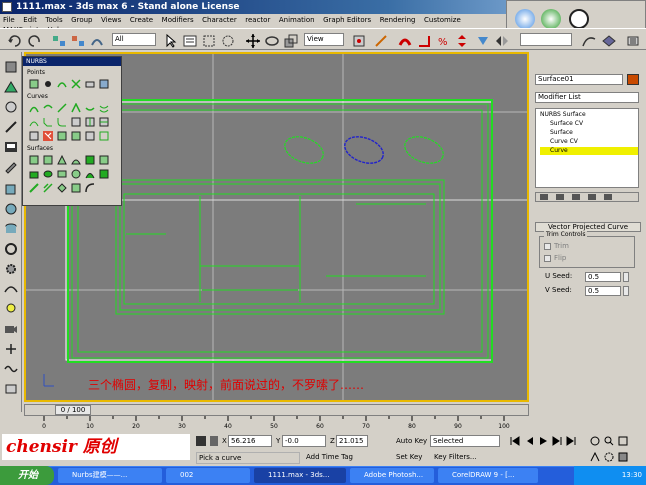  I want to click on modify-panel-icon, so click(11, 87).